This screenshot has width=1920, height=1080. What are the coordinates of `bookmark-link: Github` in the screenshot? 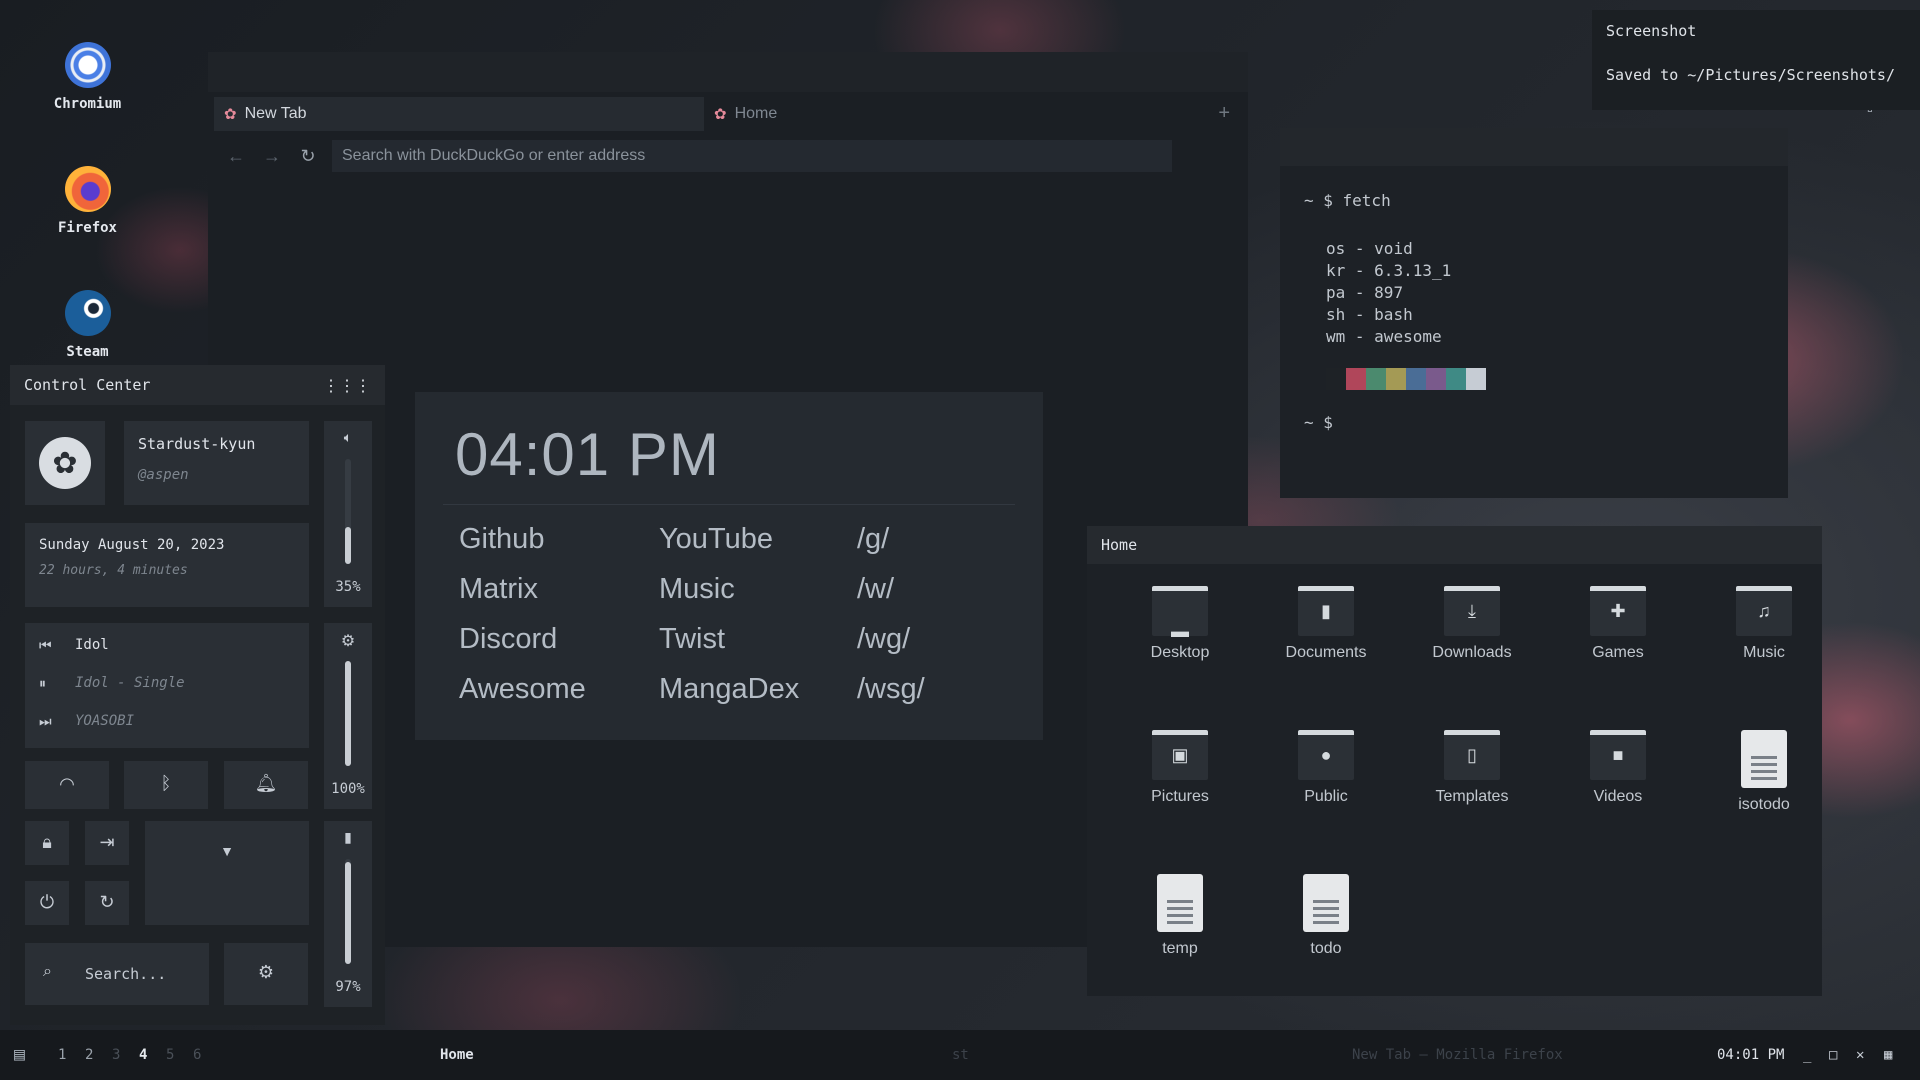 It's located at (559, 539).